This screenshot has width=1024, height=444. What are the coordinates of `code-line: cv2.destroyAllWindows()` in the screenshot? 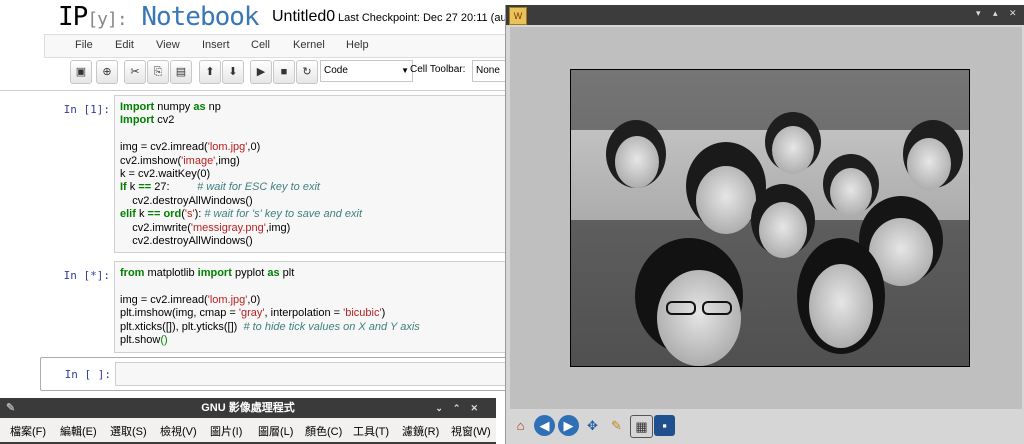 It's located at (241, 201).